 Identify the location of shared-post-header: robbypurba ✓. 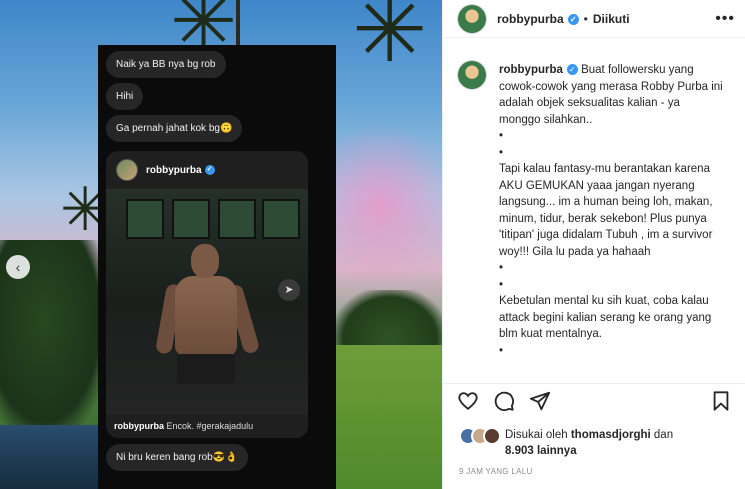
(207, 170).